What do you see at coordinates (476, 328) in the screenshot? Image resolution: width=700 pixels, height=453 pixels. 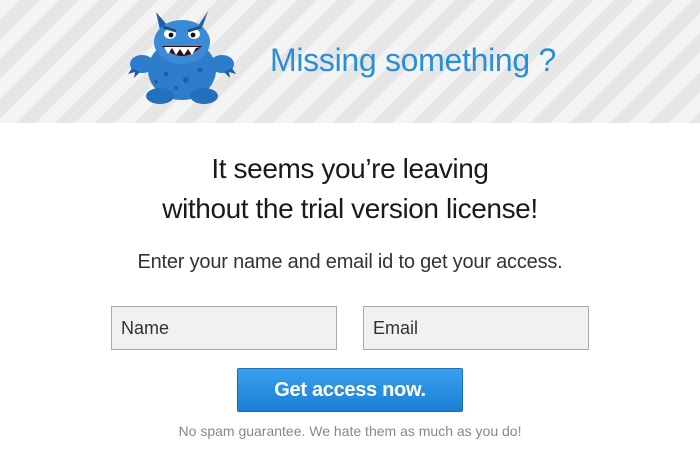 I see `email-input` at bounding box center [476, 328].